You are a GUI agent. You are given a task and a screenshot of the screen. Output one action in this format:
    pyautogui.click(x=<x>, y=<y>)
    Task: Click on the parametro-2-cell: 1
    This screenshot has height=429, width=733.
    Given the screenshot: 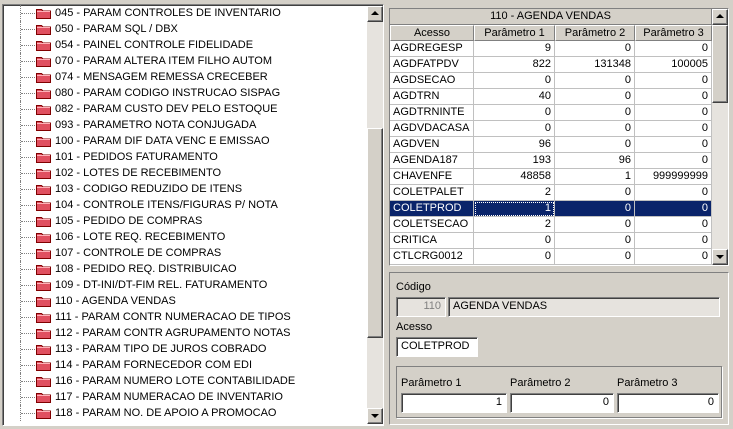 What is the action you would take?
    pyautogui.click(x=595, y=177)
    